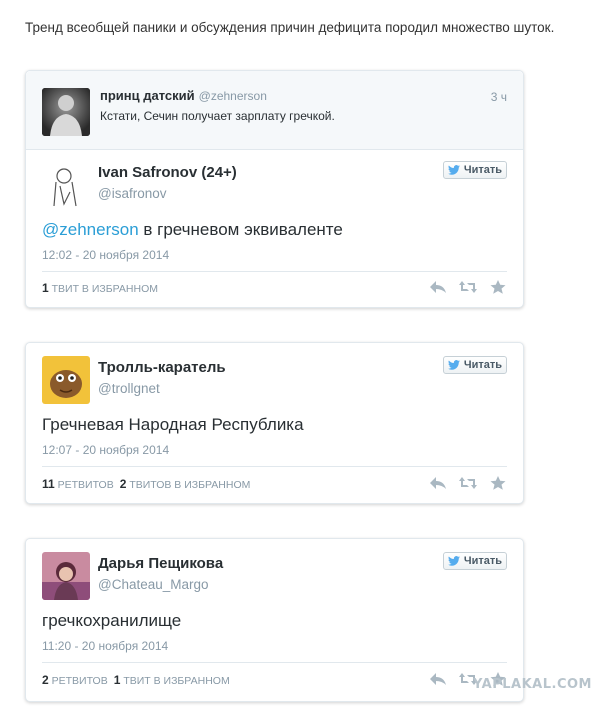 The height and width of the screenshot is (716, 614). Describe the element at coordinates (189, 485) in the screenshot. I see `favorites-label: твитов в избранном` at that location.